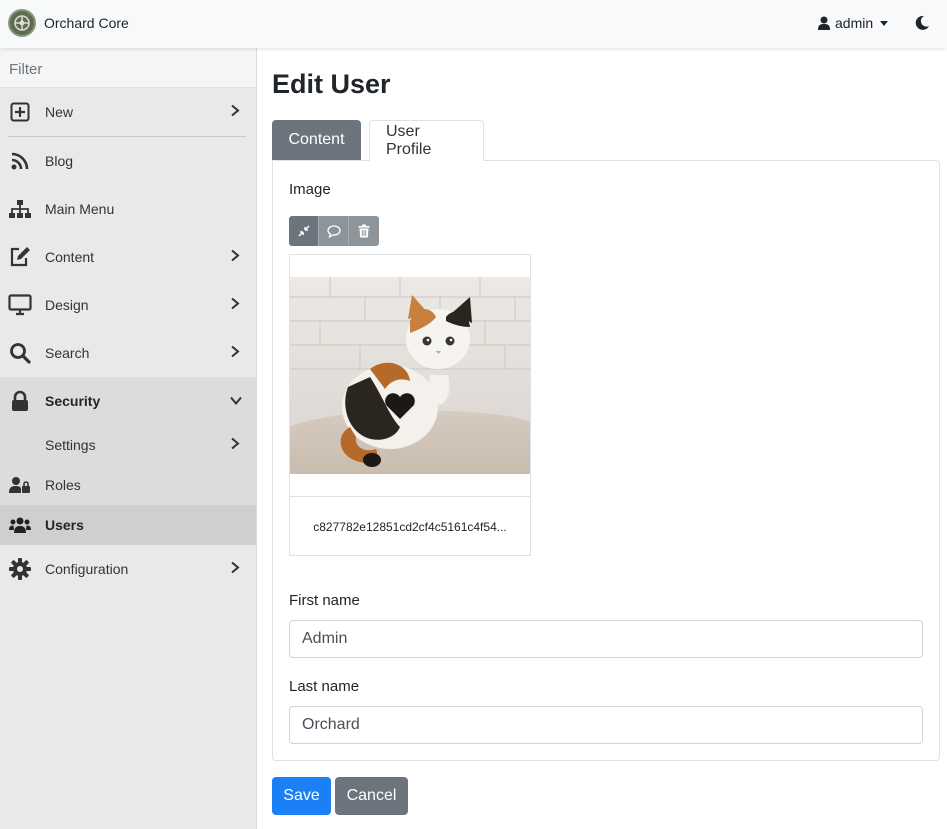 This screenshot has height=829, width=947. What do you see at coordinates (884, 23) in the screenshot?
I see `caret-down-icon` at bounding box center [884, 23].